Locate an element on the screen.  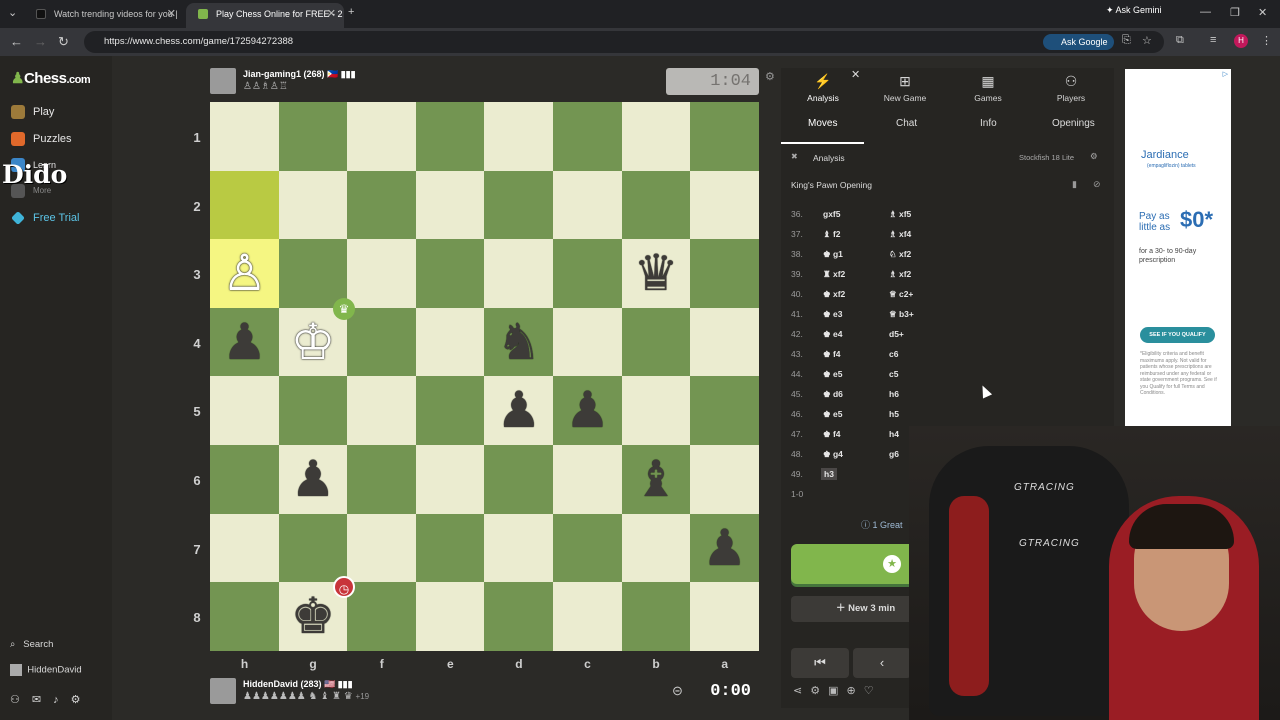
subtab-chat: Chat is located at coordinates (906, 123).